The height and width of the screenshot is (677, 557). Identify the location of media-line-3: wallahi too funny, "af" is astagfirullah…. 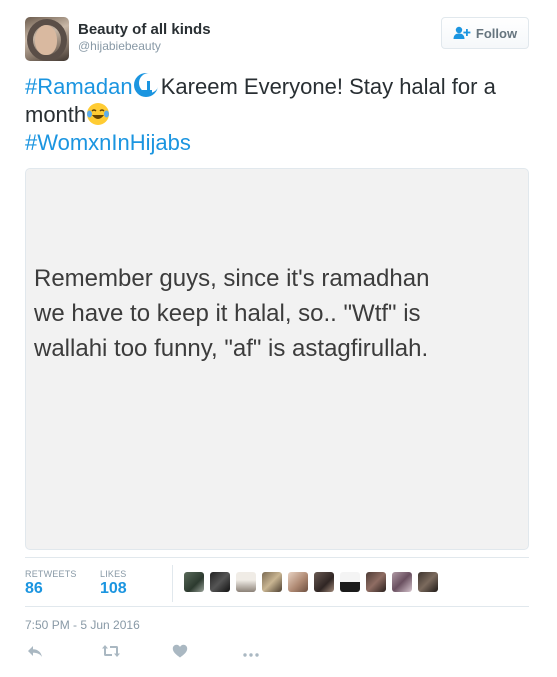
(231, 348).